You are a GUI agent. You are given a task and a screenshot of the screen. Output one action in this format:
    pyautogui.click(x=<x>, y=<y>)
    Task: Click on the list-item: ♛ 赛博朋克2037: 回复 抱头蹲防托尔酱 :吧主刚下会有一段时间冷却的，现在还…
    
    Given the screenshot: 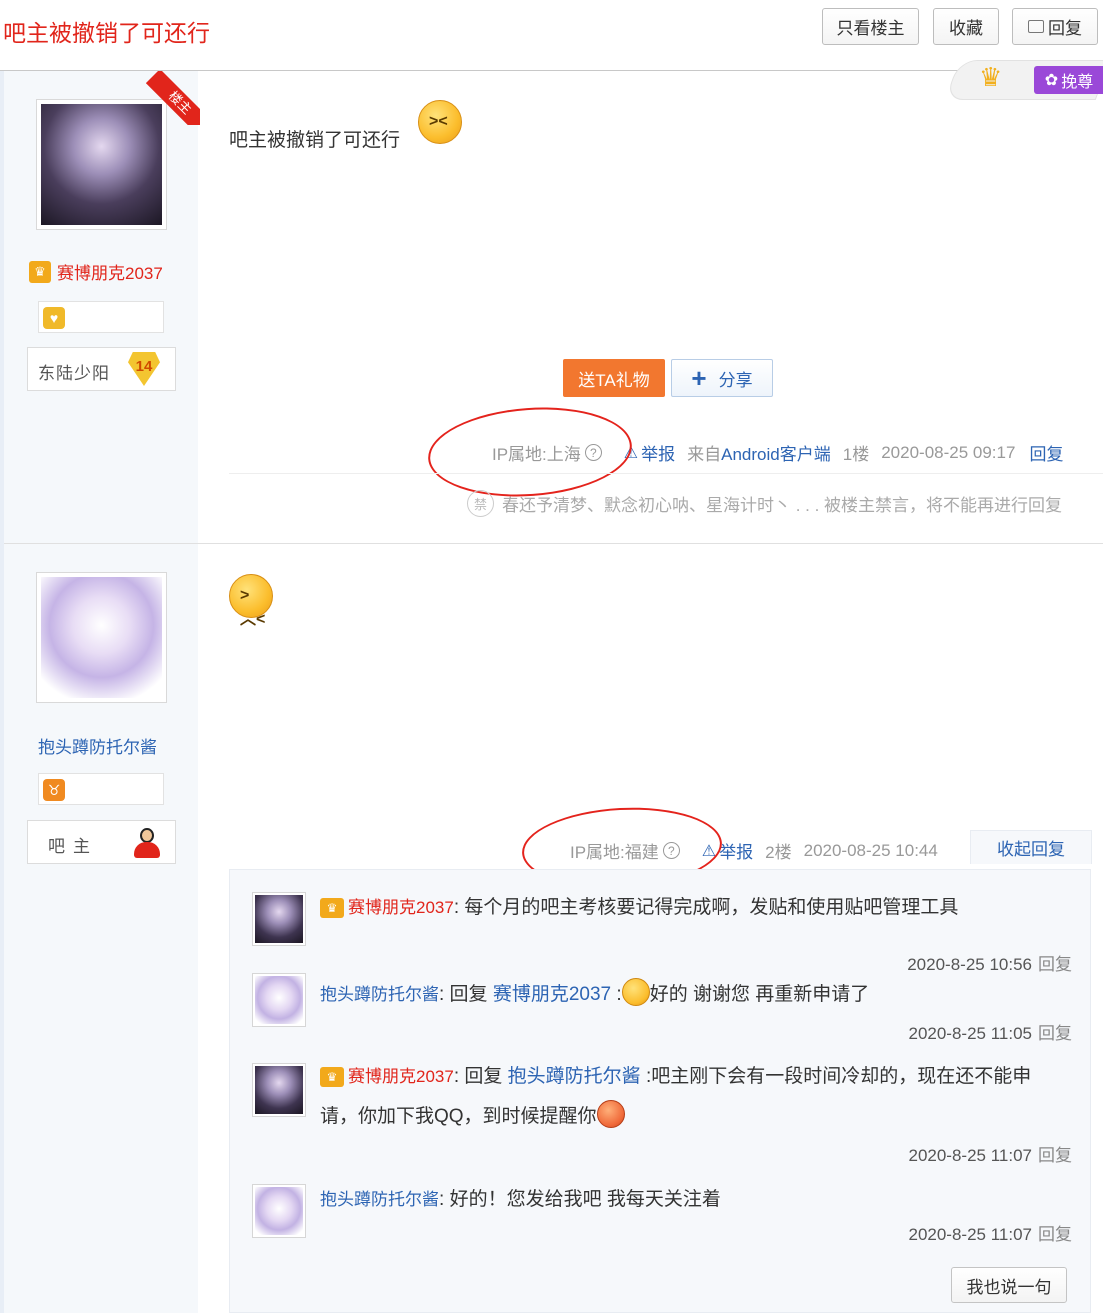 What is the action you would take?
    pyautogui.click(x=662, y=1118)
    